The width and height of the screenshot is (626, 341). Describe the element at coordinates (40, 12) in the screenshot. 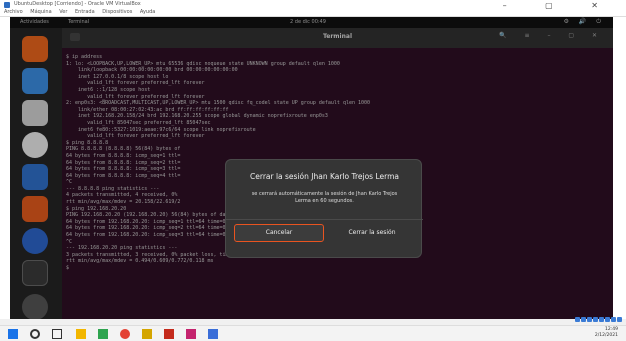

I see `menu-maquina: Máquina` at that location.